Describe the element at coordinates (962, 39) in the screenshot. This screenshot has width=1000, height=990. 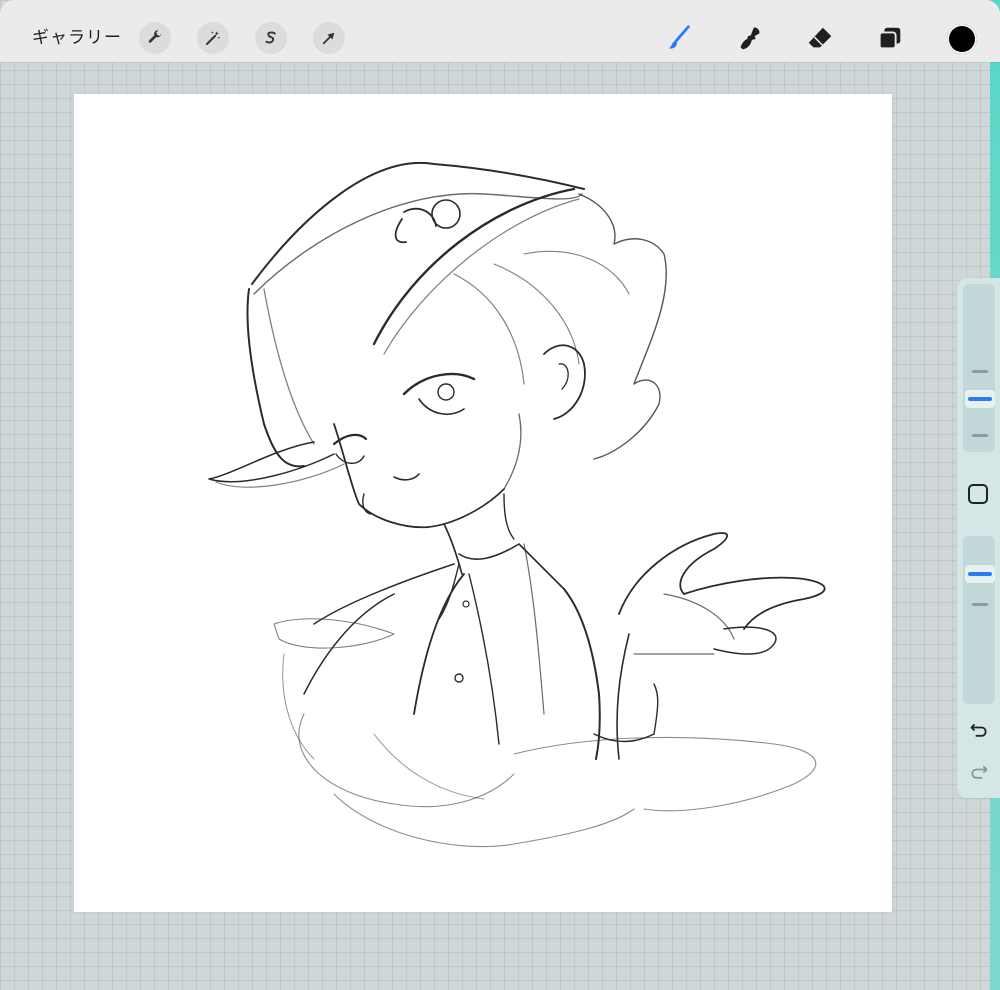
I see `color-picker-button` at that location.